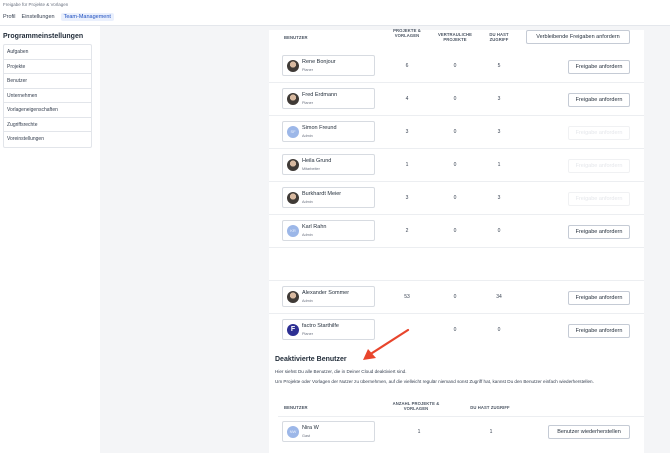 Image resolution: width=670 pixels, height=453 pixels. What do you see at coordinates (317, 161) in the screenshot?
I see `user-name: Heila Grund` at bounding box center [317, 161].